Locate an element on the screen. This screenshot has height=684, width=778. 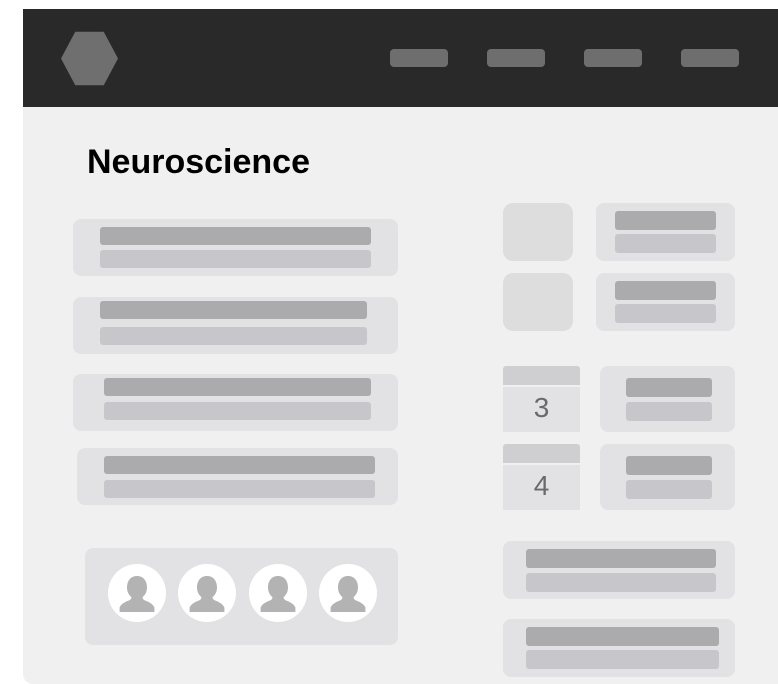
calendar-date-day: 4 is located at coordinates (541, 487).